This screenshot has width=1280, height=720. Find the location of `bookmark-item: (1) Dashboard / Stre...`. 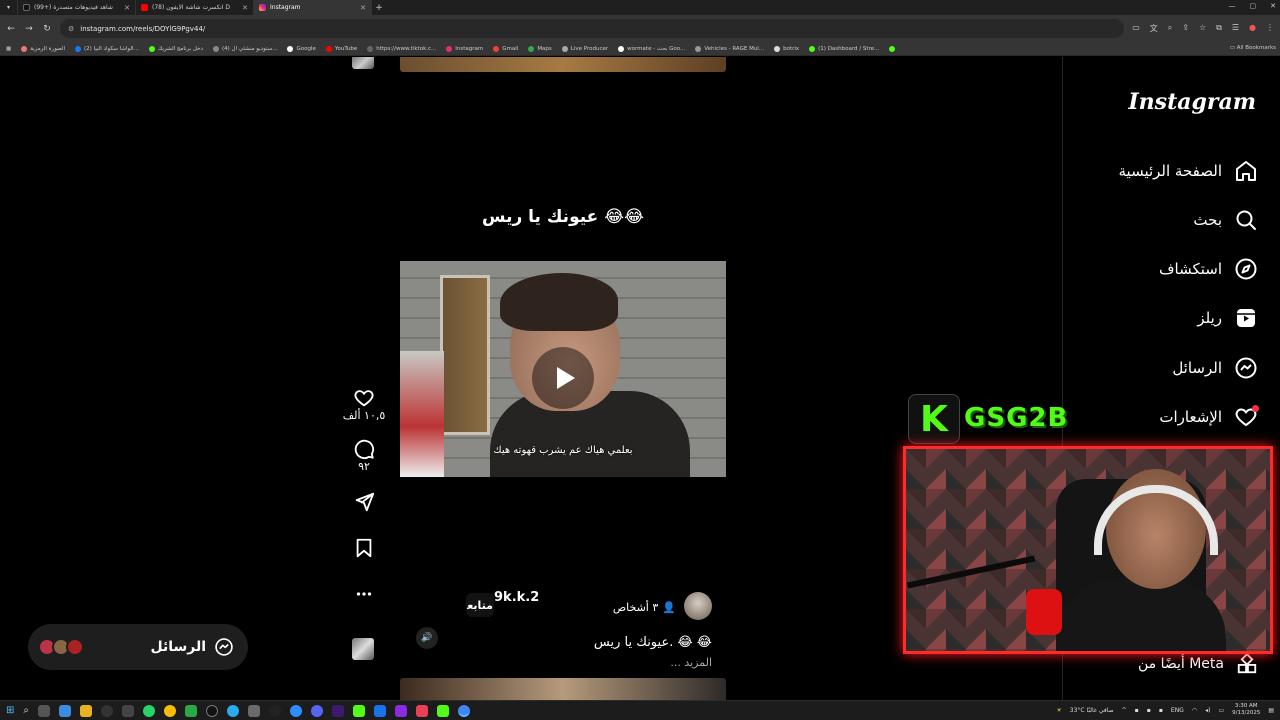

bookmark-item: (1) Dashboard / Stre... is located at coordinates (844, 48).